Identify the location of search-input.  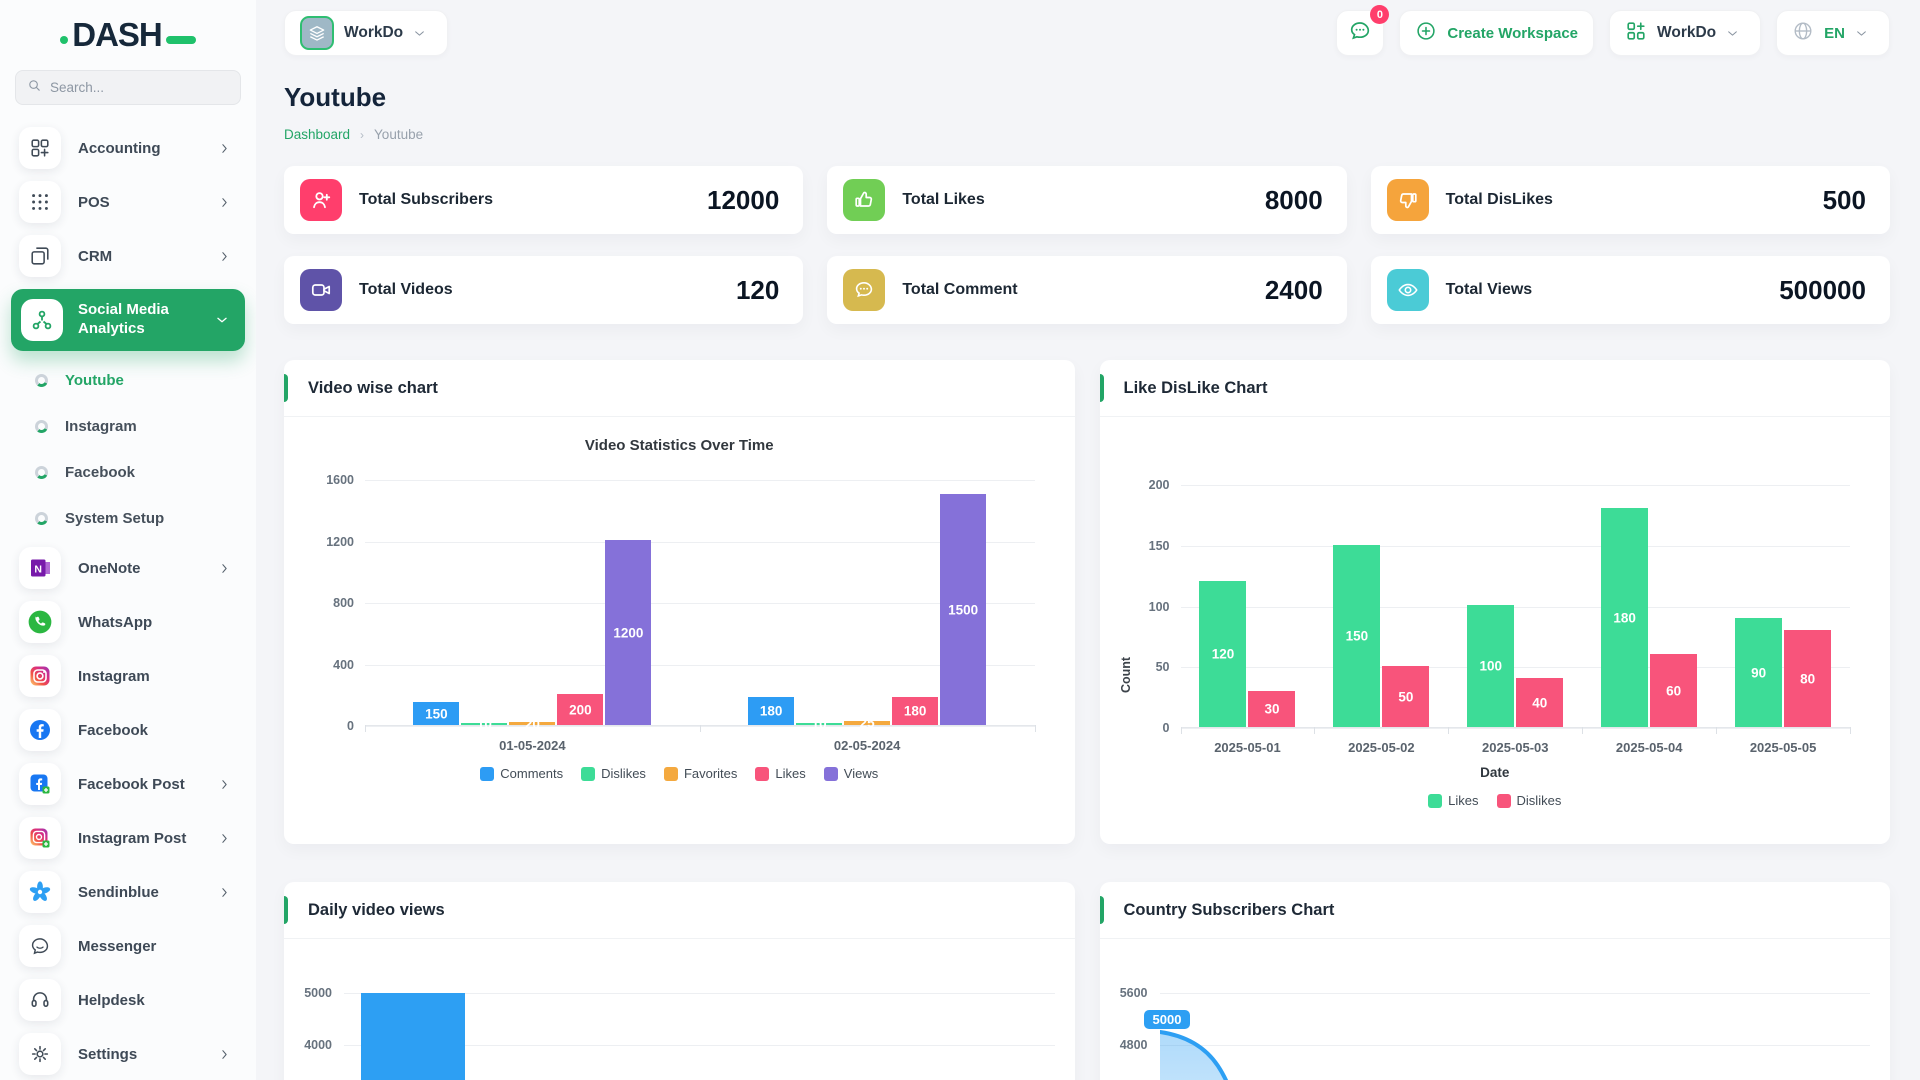
(139, 87).